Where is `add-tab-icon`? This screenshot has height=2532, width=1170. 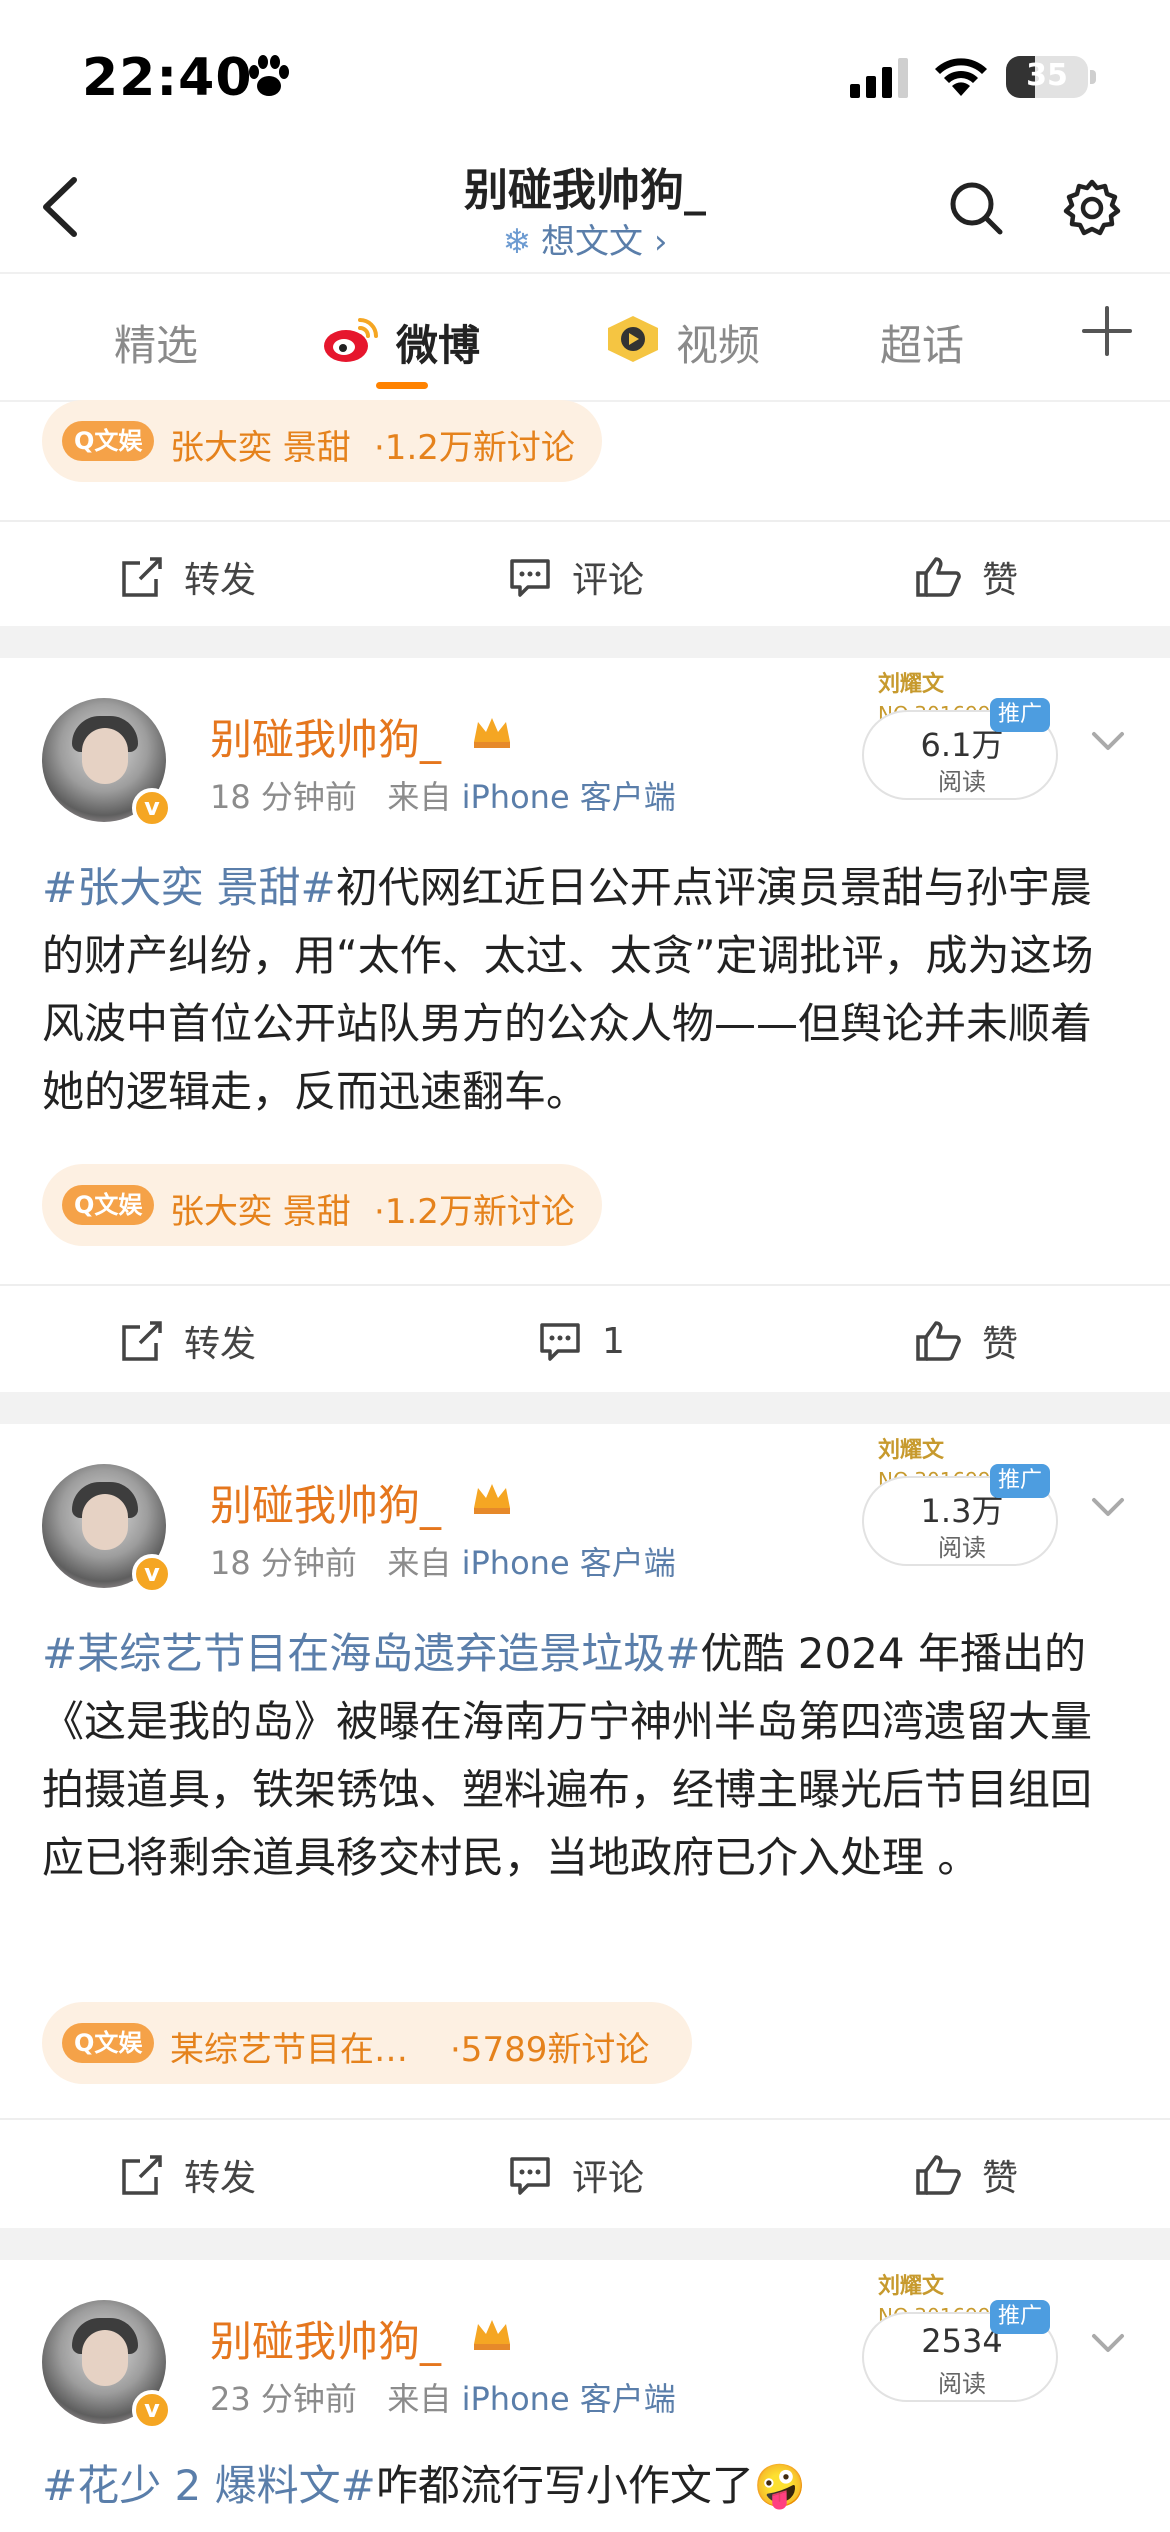 add-tab-icon is located at coordinates (1107, 331).